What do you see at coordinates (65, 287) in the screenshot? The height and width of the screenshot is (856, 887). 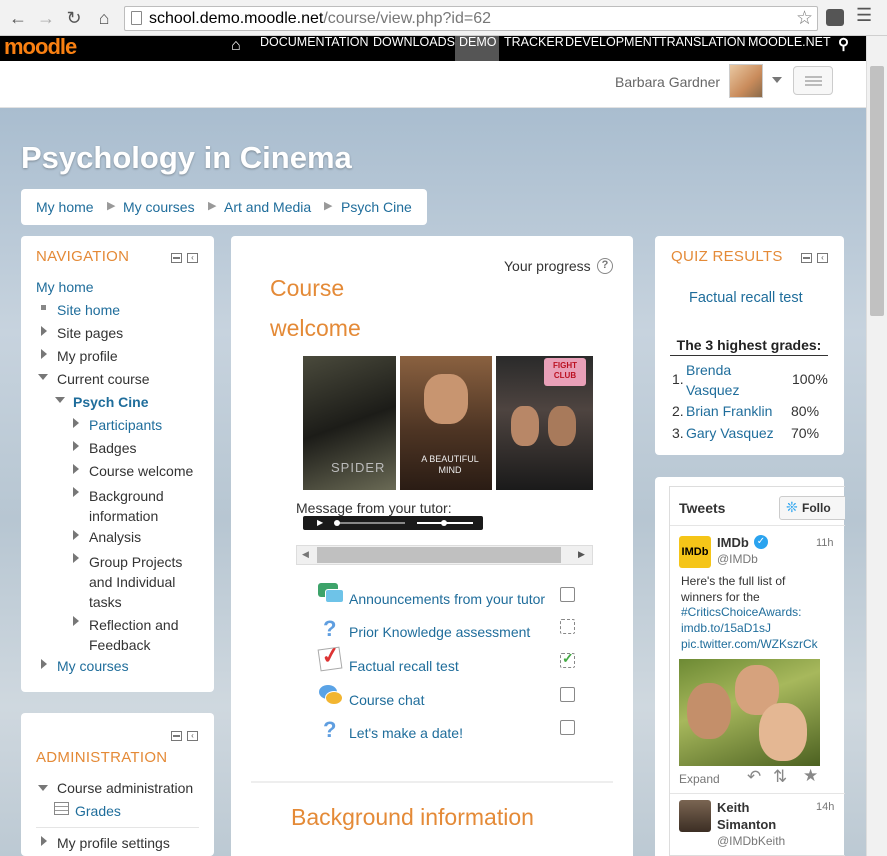 I see `nav-my-home: My home` at bounding box center [65, 287].